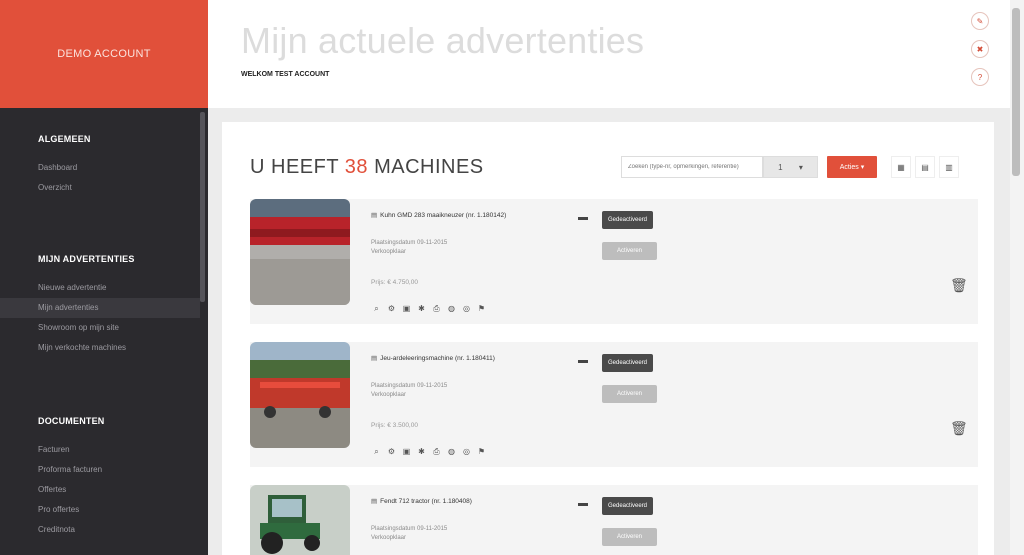 Image resolution: width=1024 pixels, height=555 pixels. Describe the element at coordinates (925, 167) in the screenshot. I see `list-view-icon: ▤` at that location.